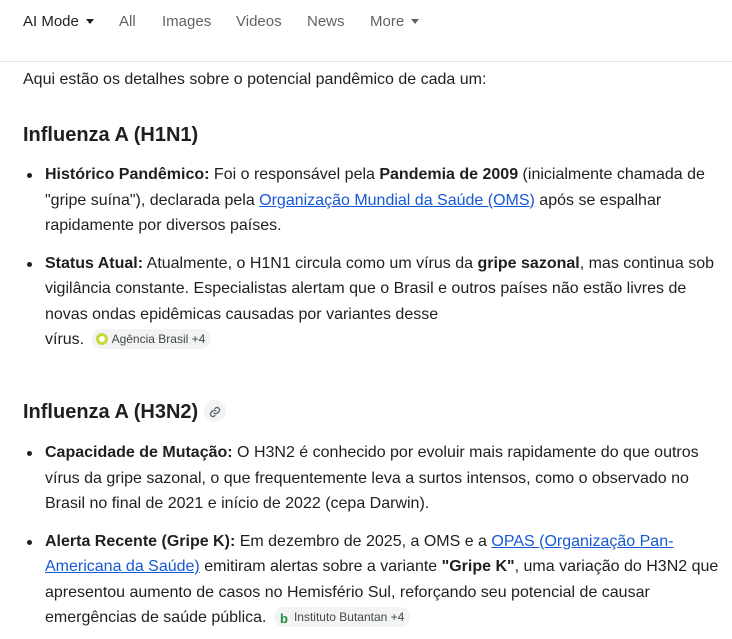 The height and width of the screenshot is (639, 732). I want to click on item-bold: "Gripe K", so click(478, 566).